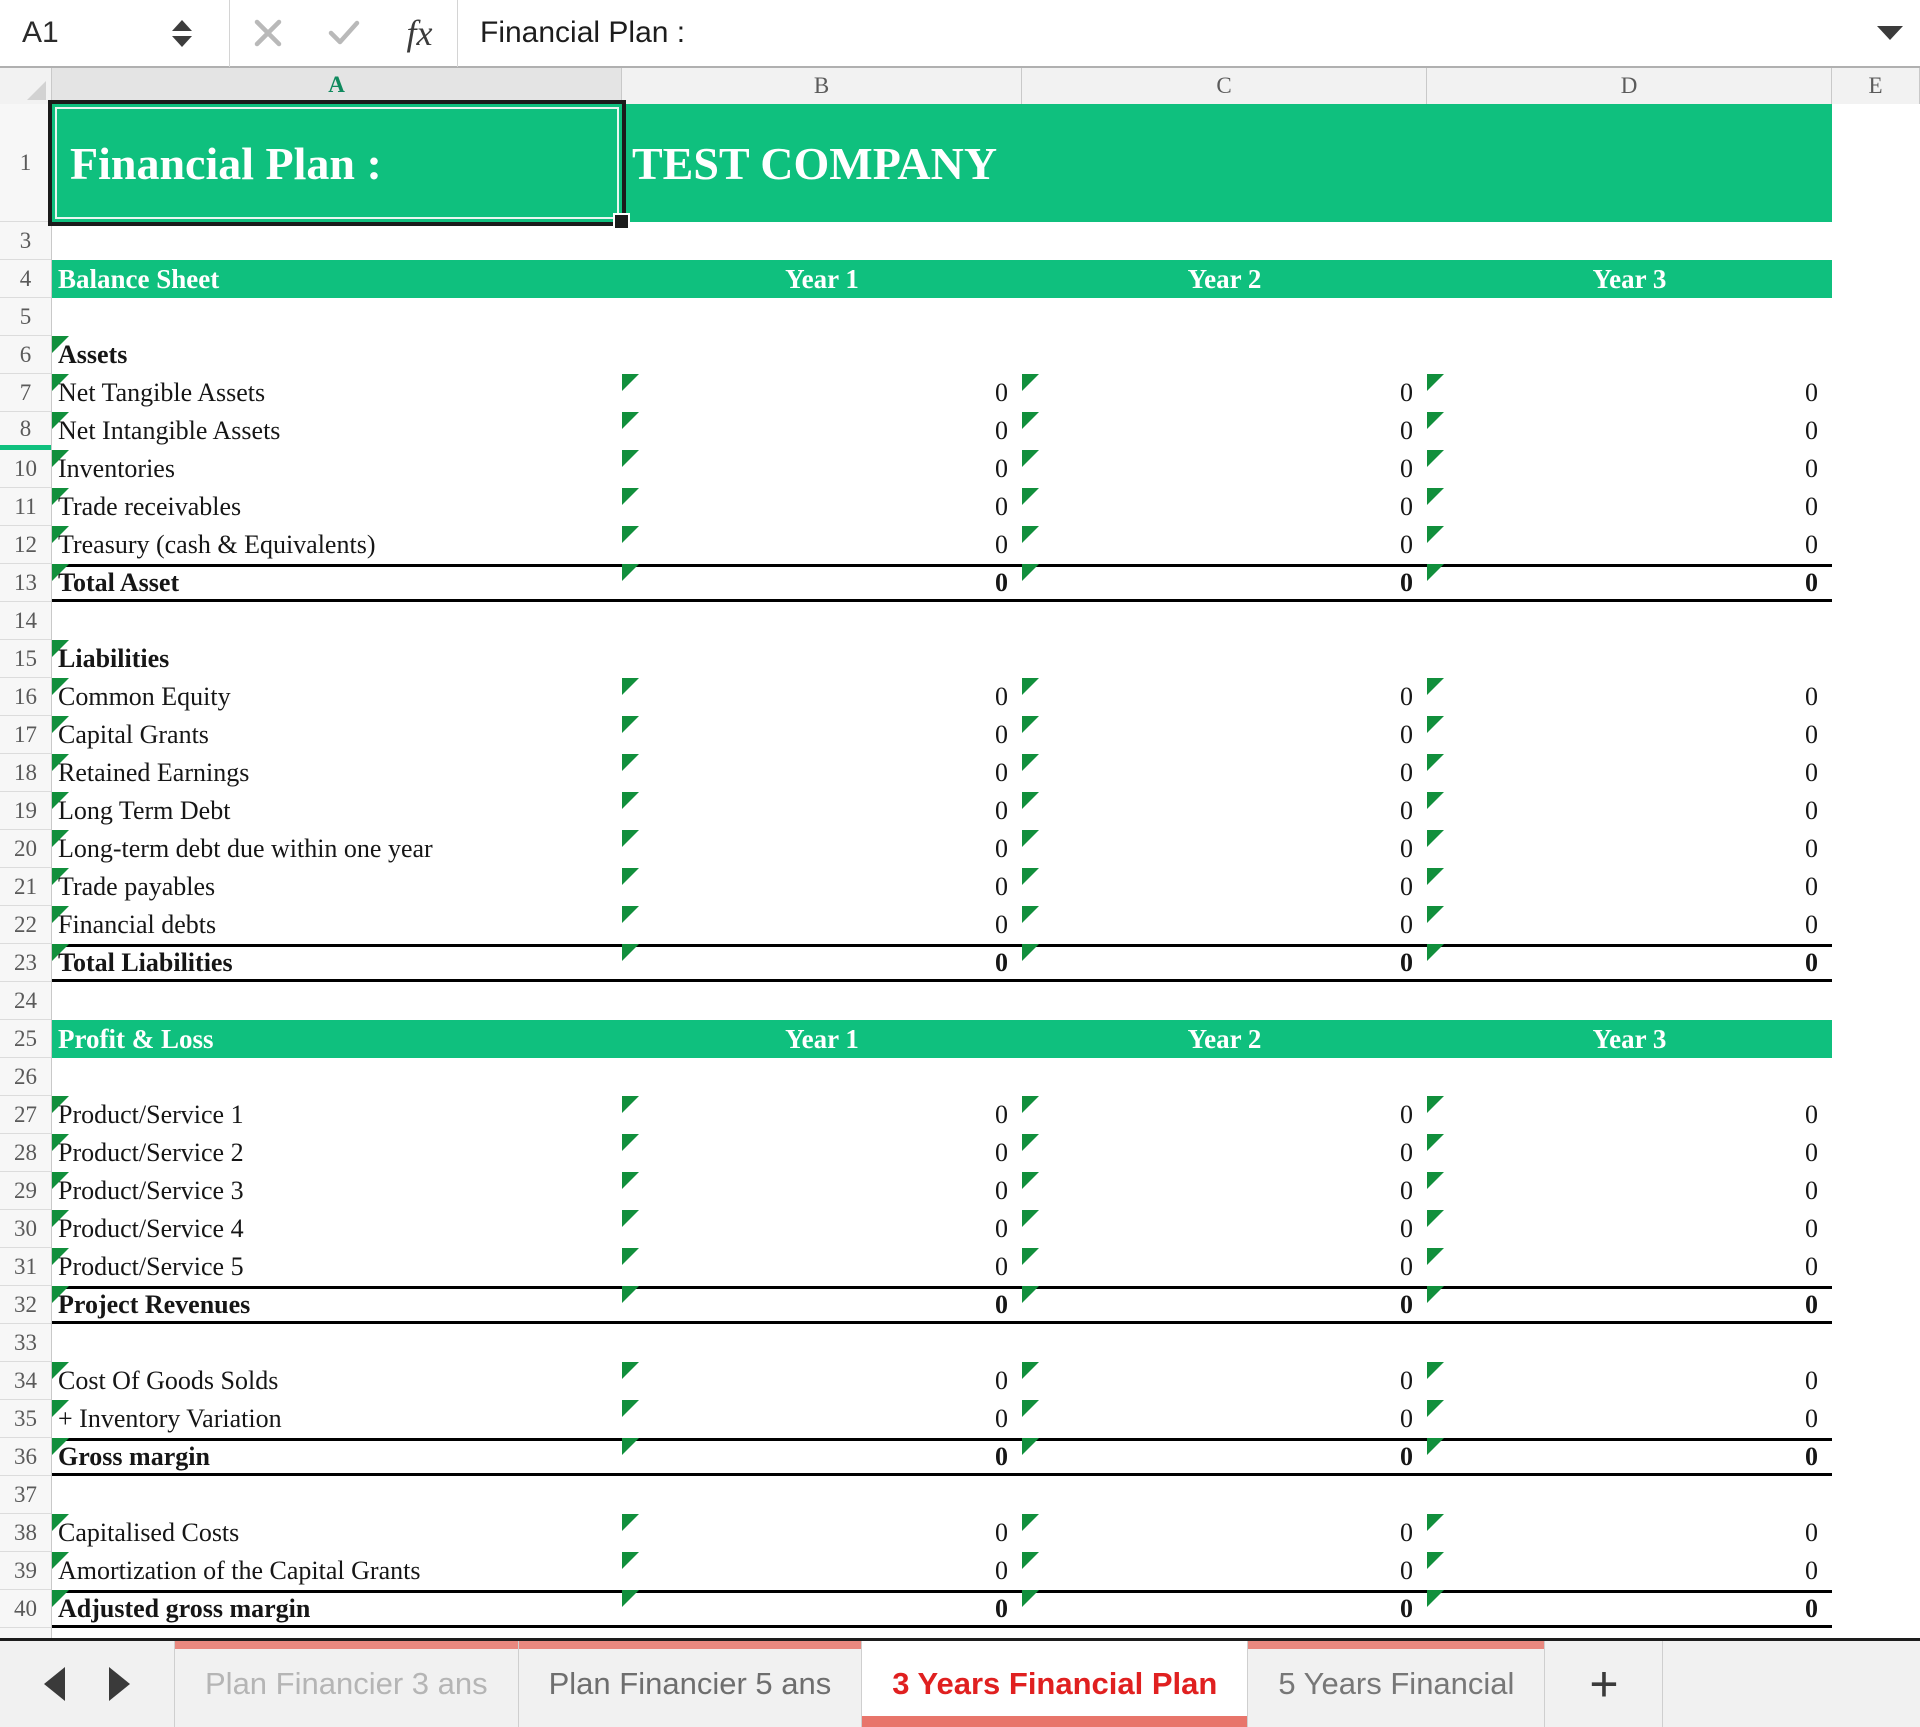 The image size is (1920, 1727). What do you see at coordinates (337, 849) in the screenshot?
I see `cell-A20: Long-term debt due within one year` at bounding box center [337, 849].